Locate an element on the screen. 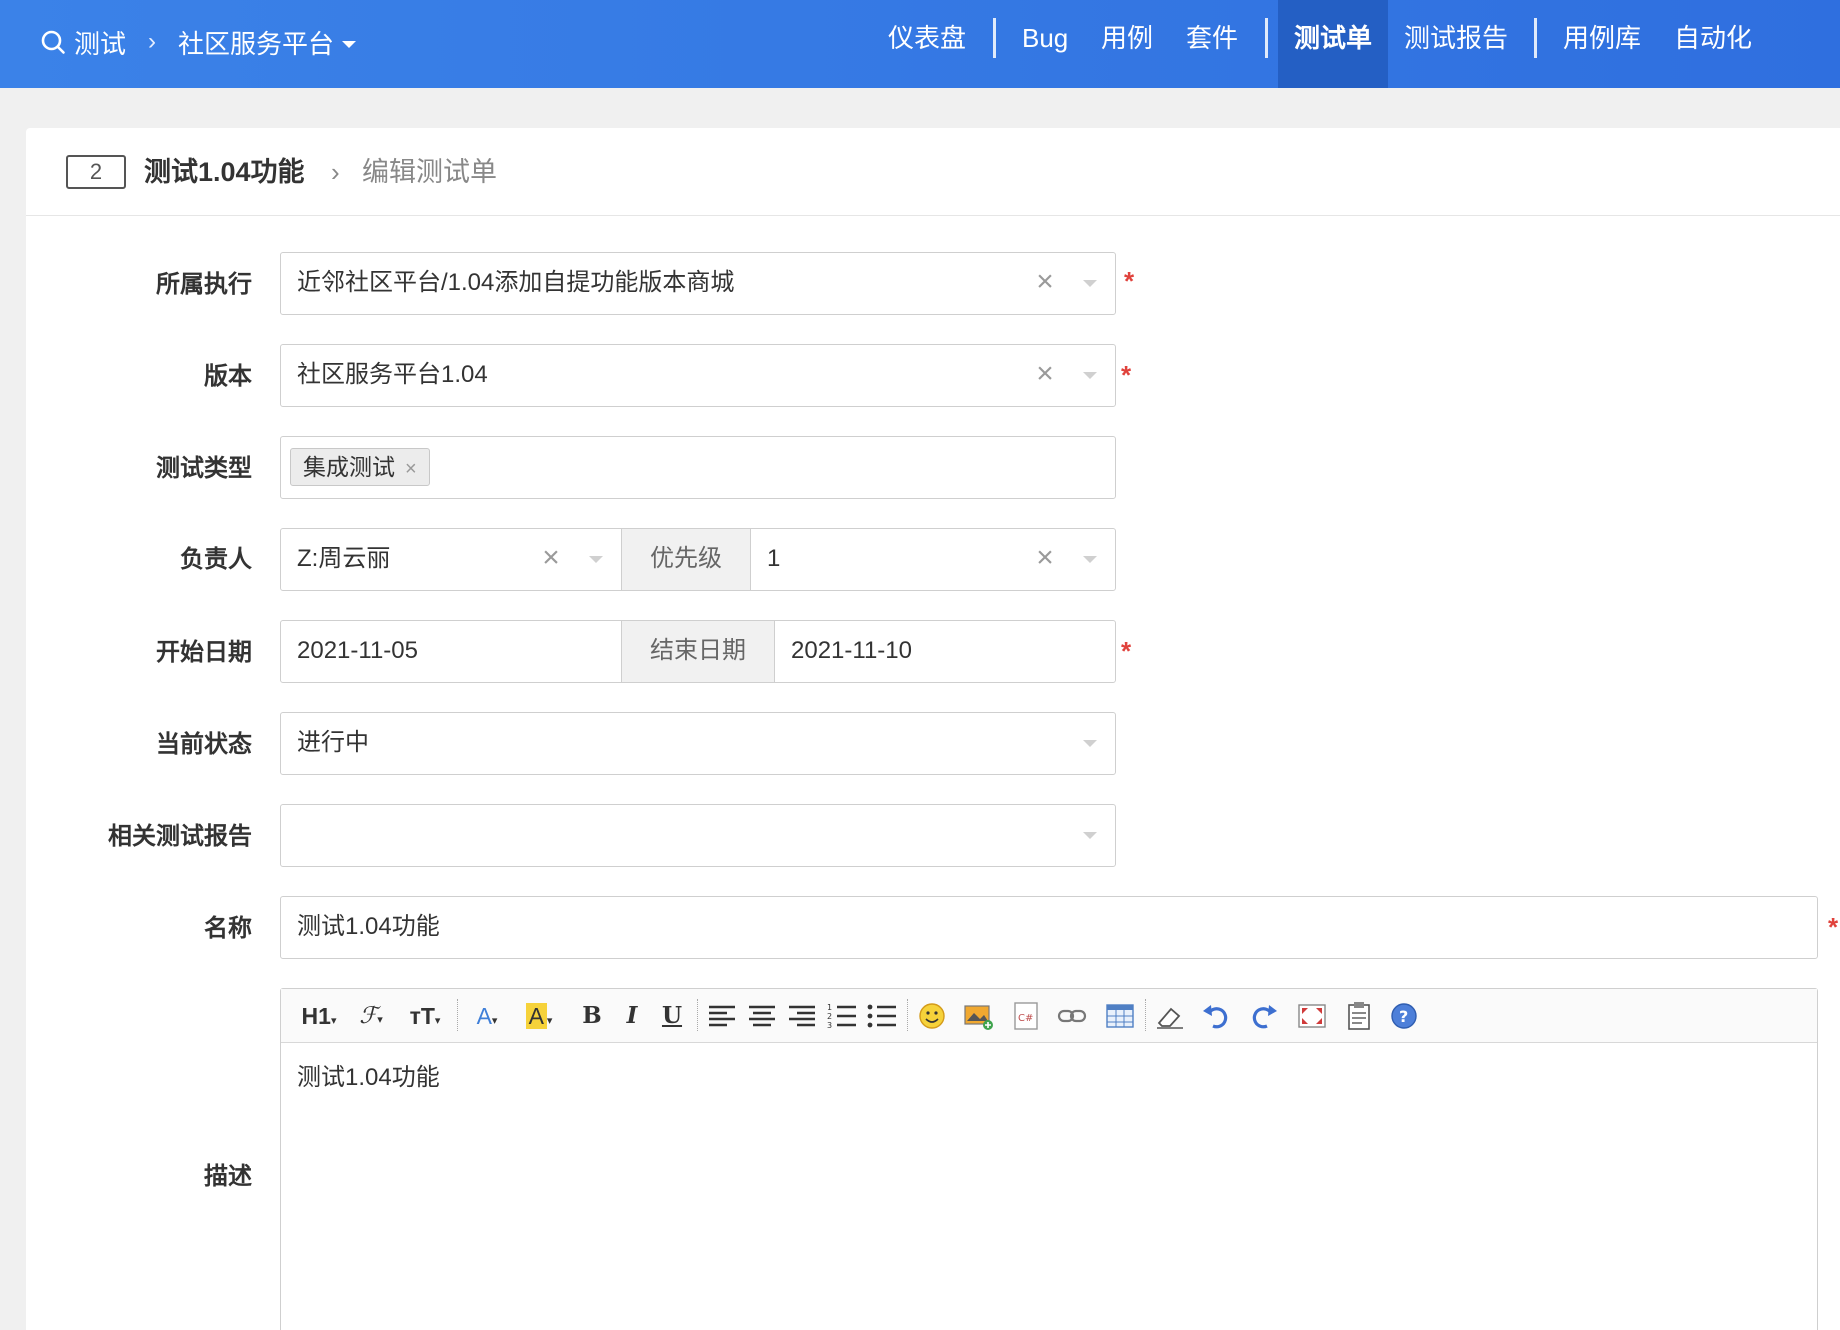 The width and height of the screenshot is (1840, 1330). code-snippet-icon: C# is located at coordinates (1026, 1016).